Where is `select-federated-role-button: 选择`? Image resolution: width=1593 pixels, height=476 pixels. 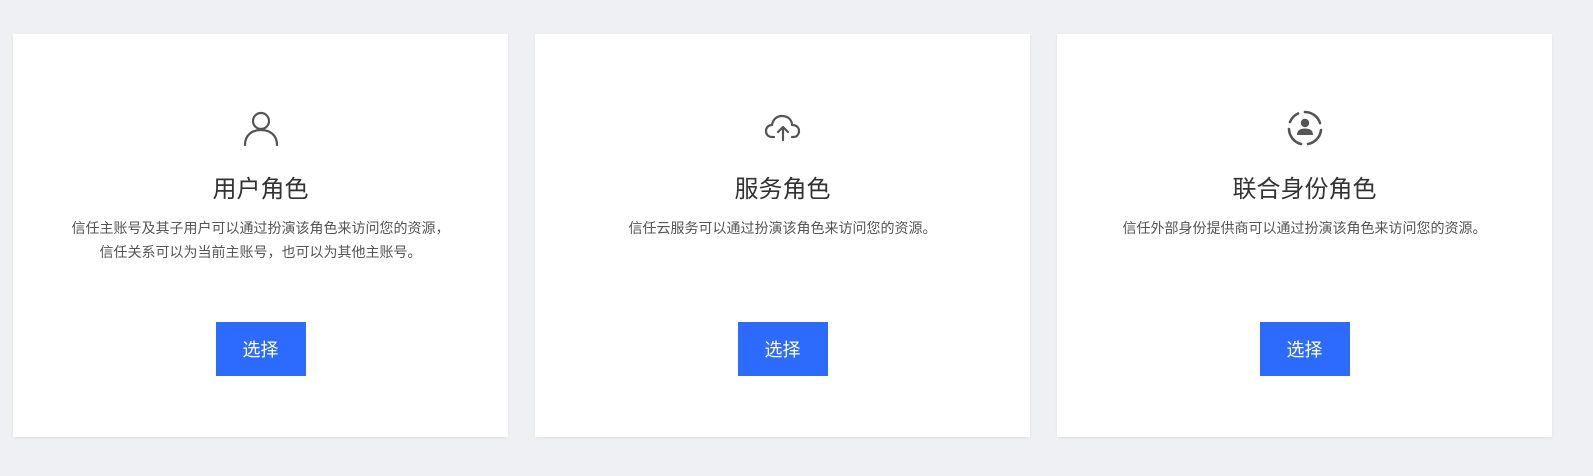 select-federated-role-button: 选择 is located at coordinates (1304, 349).